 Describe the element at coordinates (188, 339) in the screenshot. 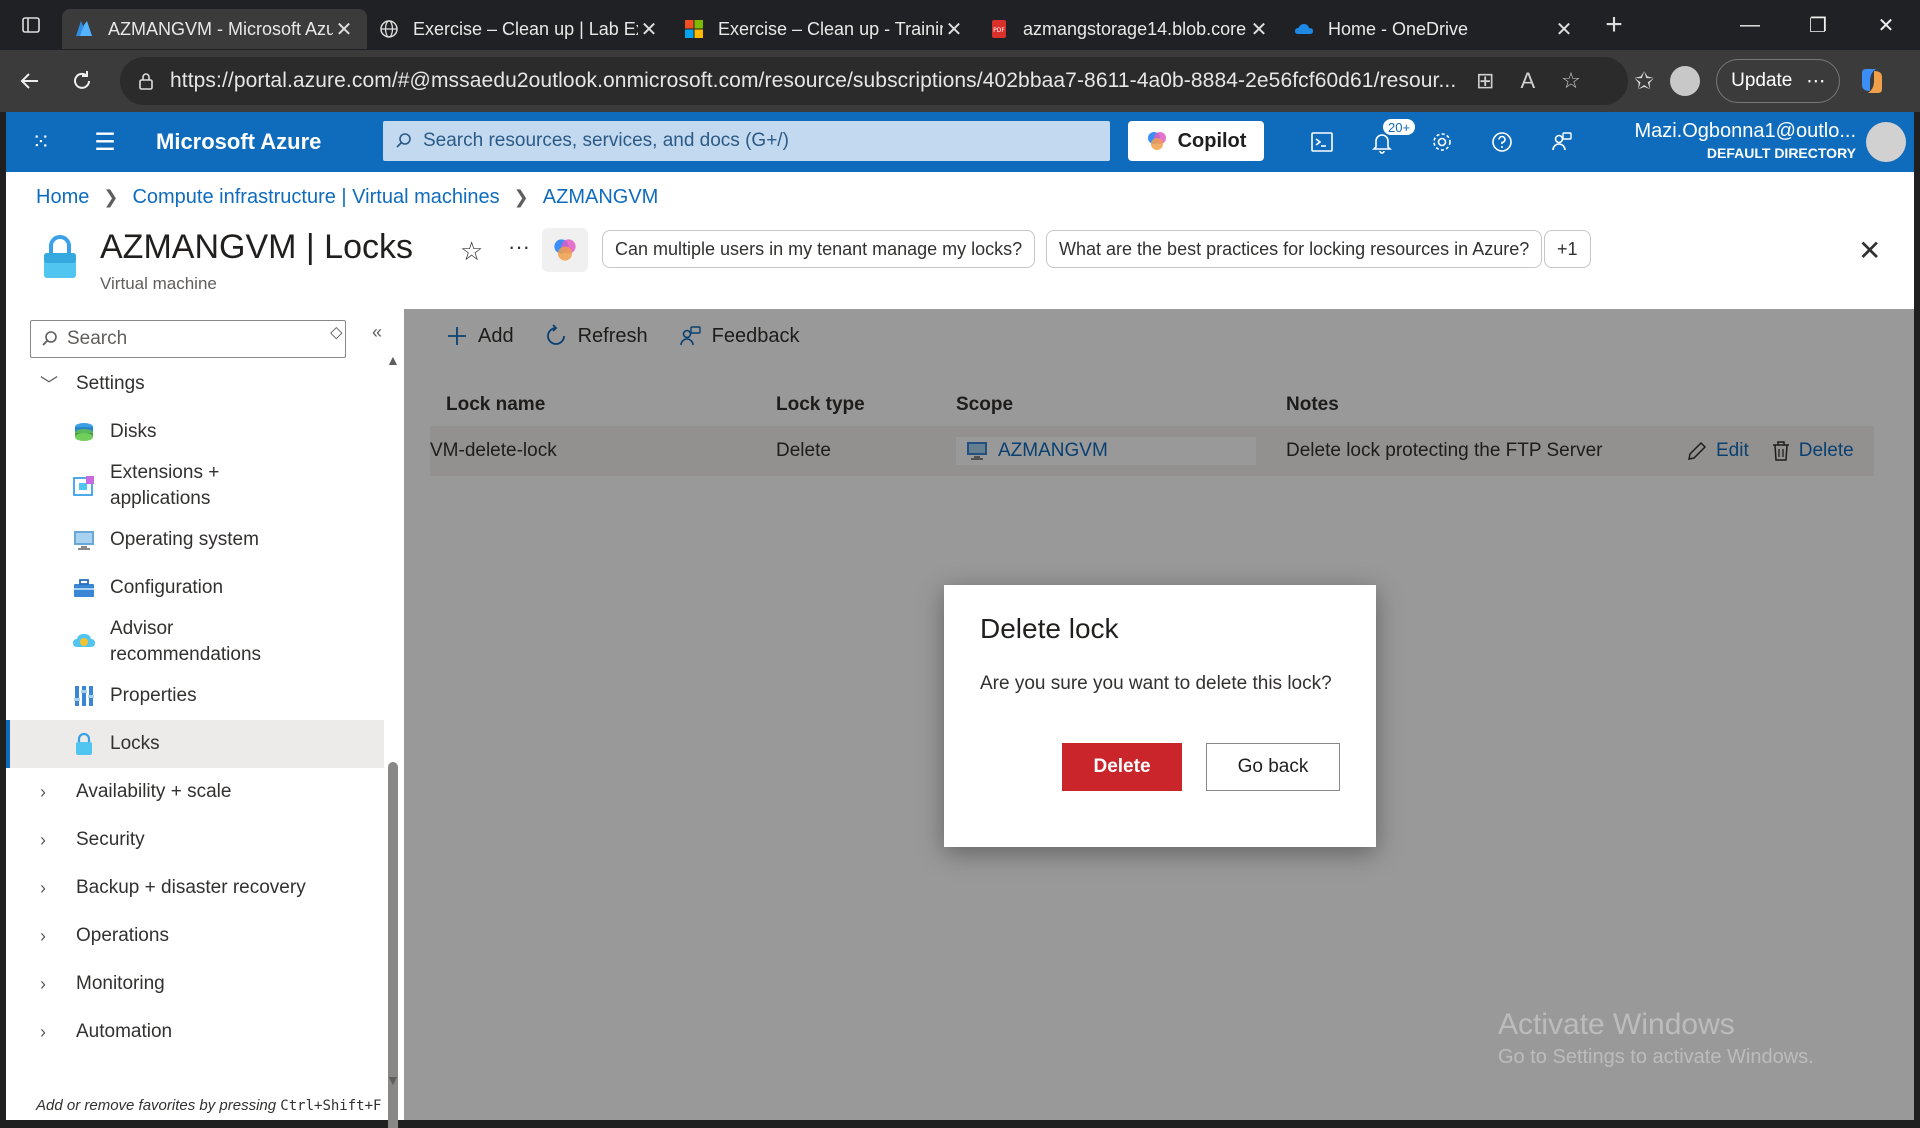

I see `menu-search-input: Search` at that location.